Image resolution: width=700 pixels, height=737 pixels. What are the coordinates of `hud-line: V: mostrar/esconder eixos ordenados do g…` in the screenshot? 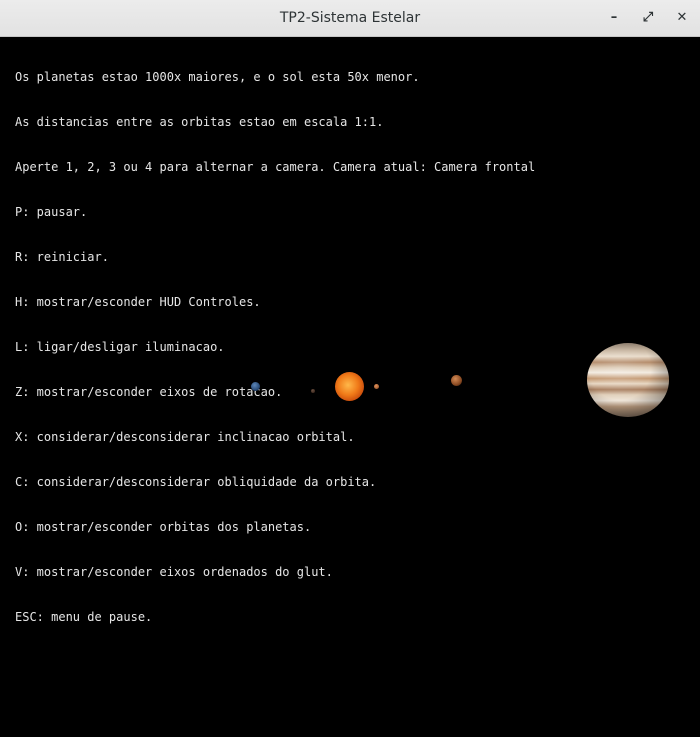 It's located at (174, 572).